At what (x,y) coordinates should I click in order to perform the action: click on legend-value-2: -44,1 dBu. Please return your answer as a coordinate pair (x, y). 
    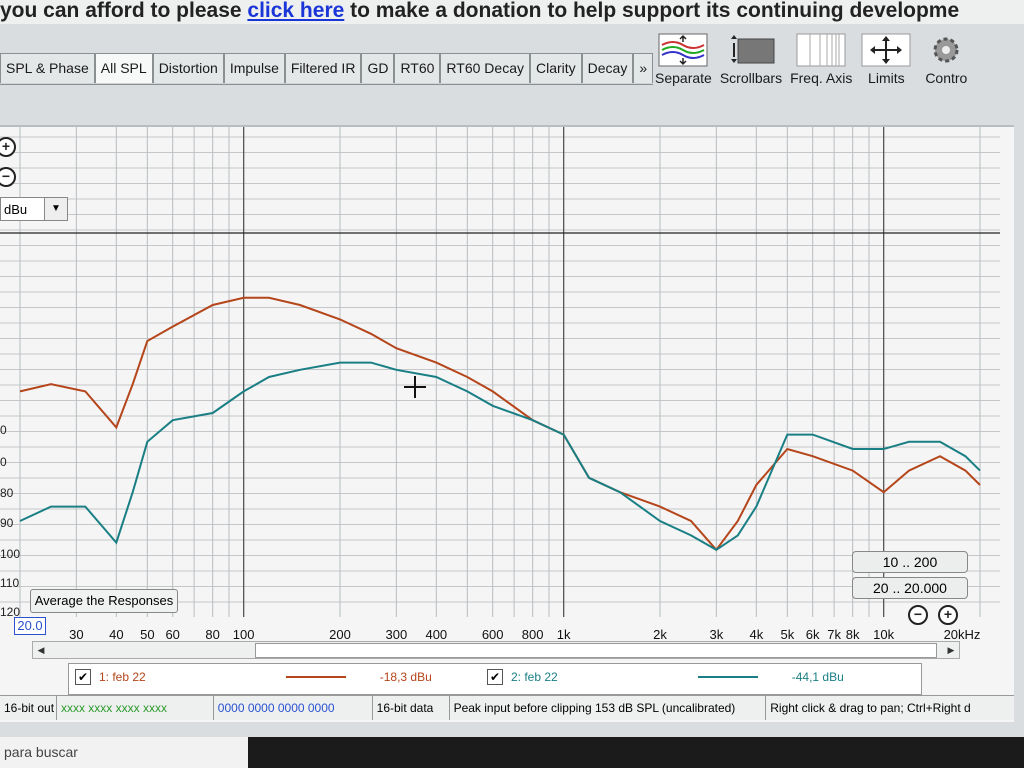
    Looking at the image, I should click on (817, 677).